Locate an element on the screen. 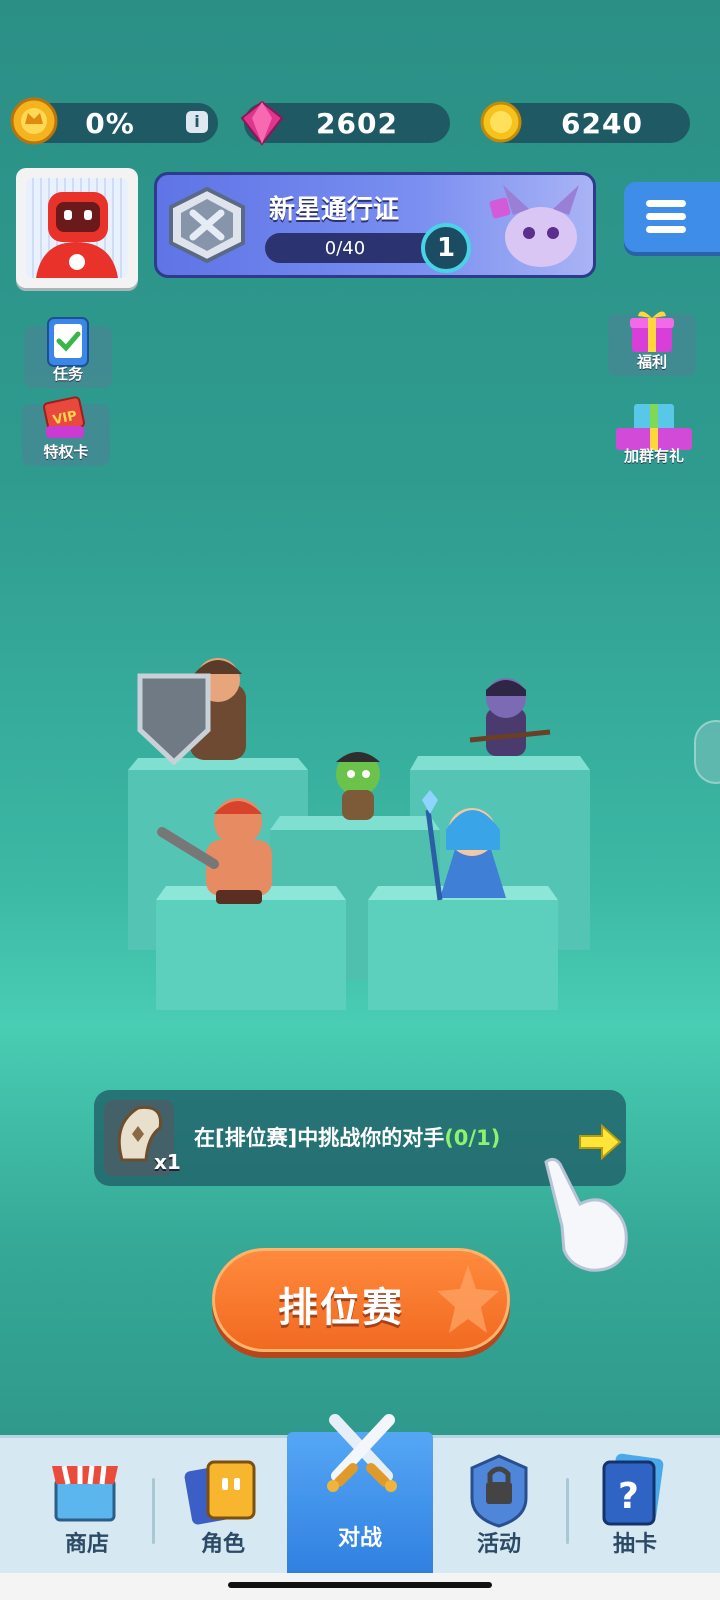 This screenshot has width=720, height=1600. coin-count: 6240 is located at coordinates (602, 123).